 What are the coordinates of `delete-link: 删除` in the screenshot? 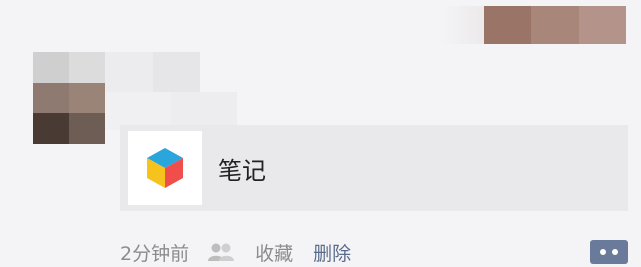 It's located at (332, 252).